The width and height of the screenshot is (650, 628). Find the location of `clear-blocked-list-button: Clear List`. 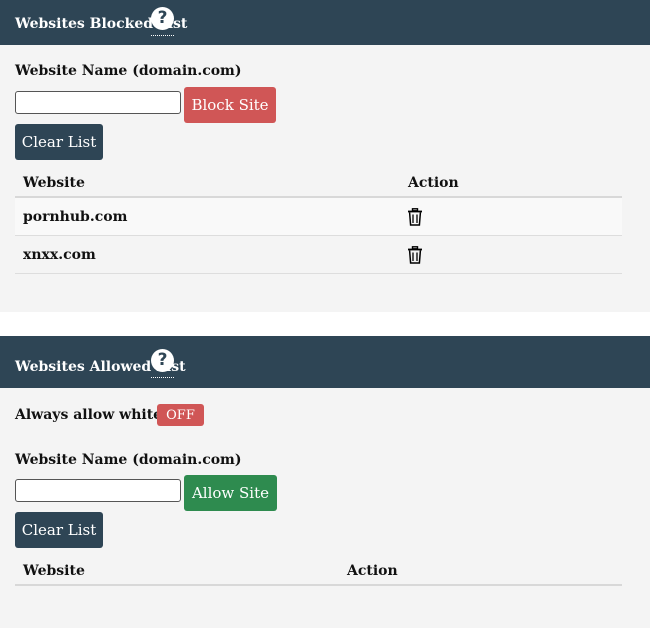

clear-blocked-list-button: Clear List is located at coordinates (59, 142).